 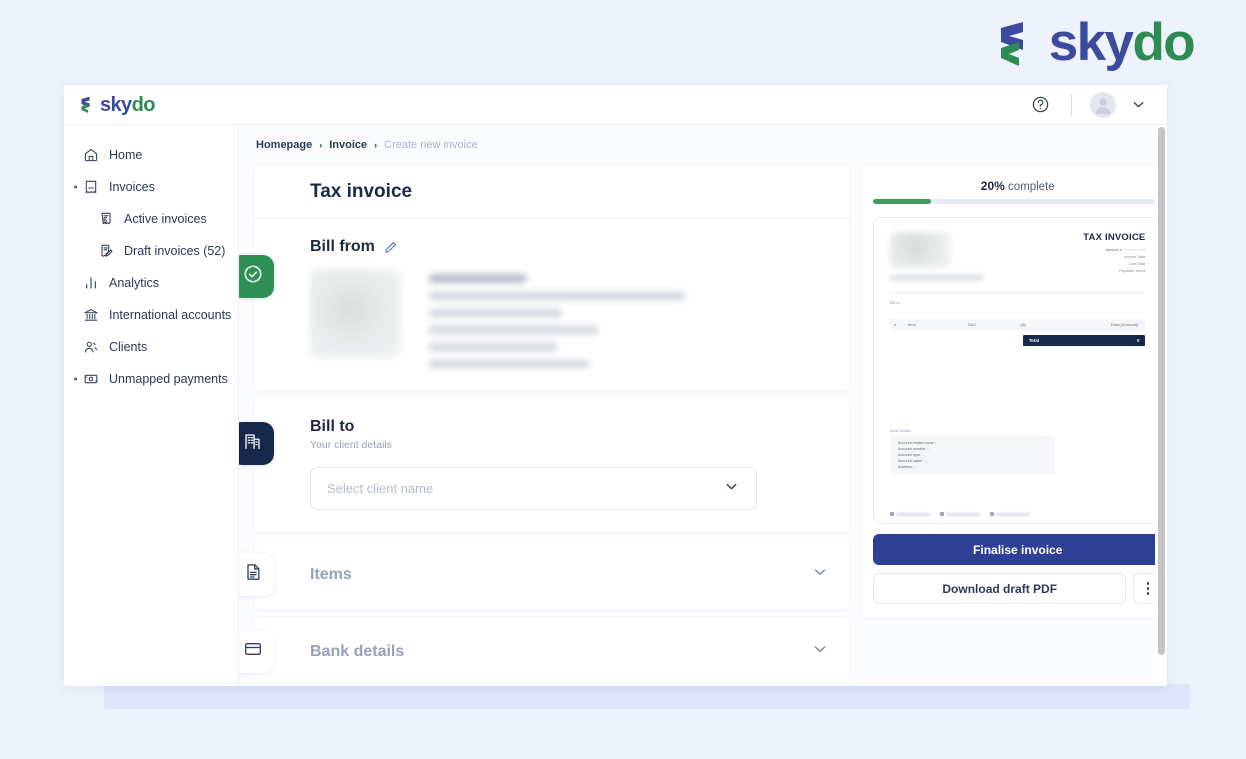 I want to click on progress-complete-text: complete, so click(x=1031, y=187).